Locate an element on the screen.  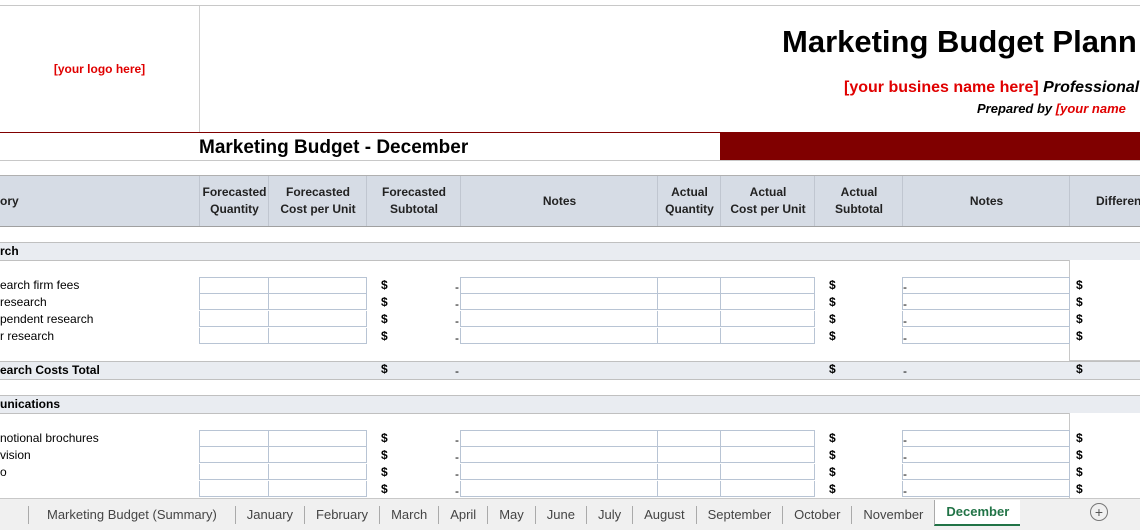
sheet-tab: August is located at coordinates (663, 514).